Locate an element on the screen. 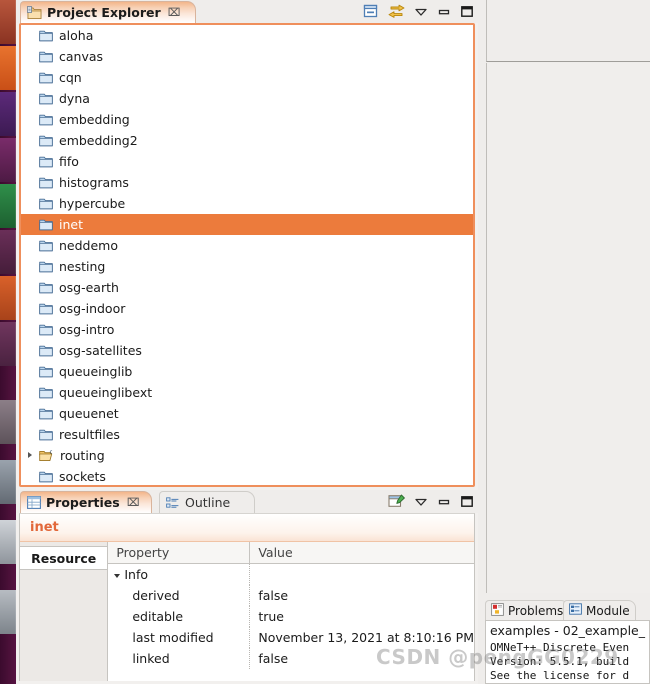  problems-icon is located at coordinates (497, 610).